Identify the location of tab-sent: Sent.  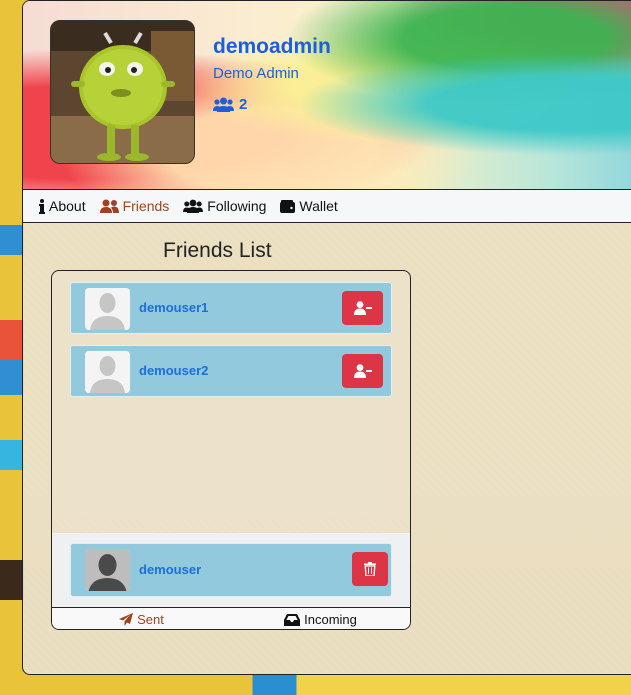
(141, 618).